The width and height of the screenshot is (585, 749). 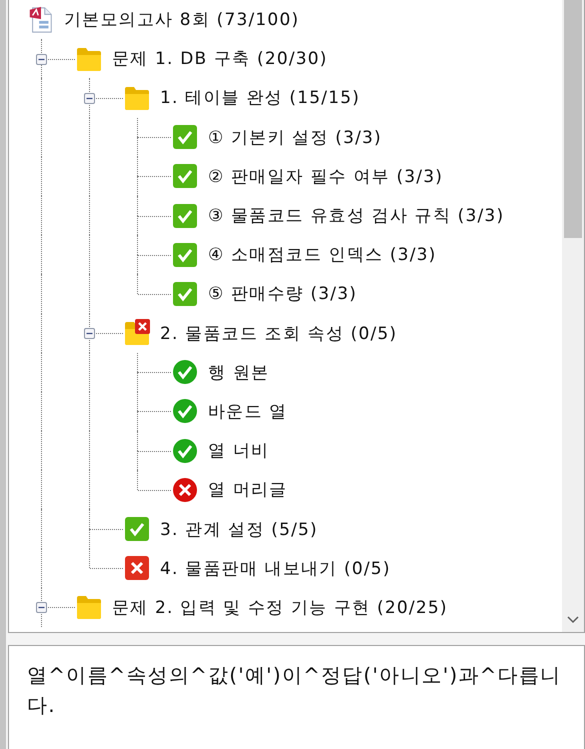 I want to click on tree-item-label: 행 원본, so click(x=239, y=372).